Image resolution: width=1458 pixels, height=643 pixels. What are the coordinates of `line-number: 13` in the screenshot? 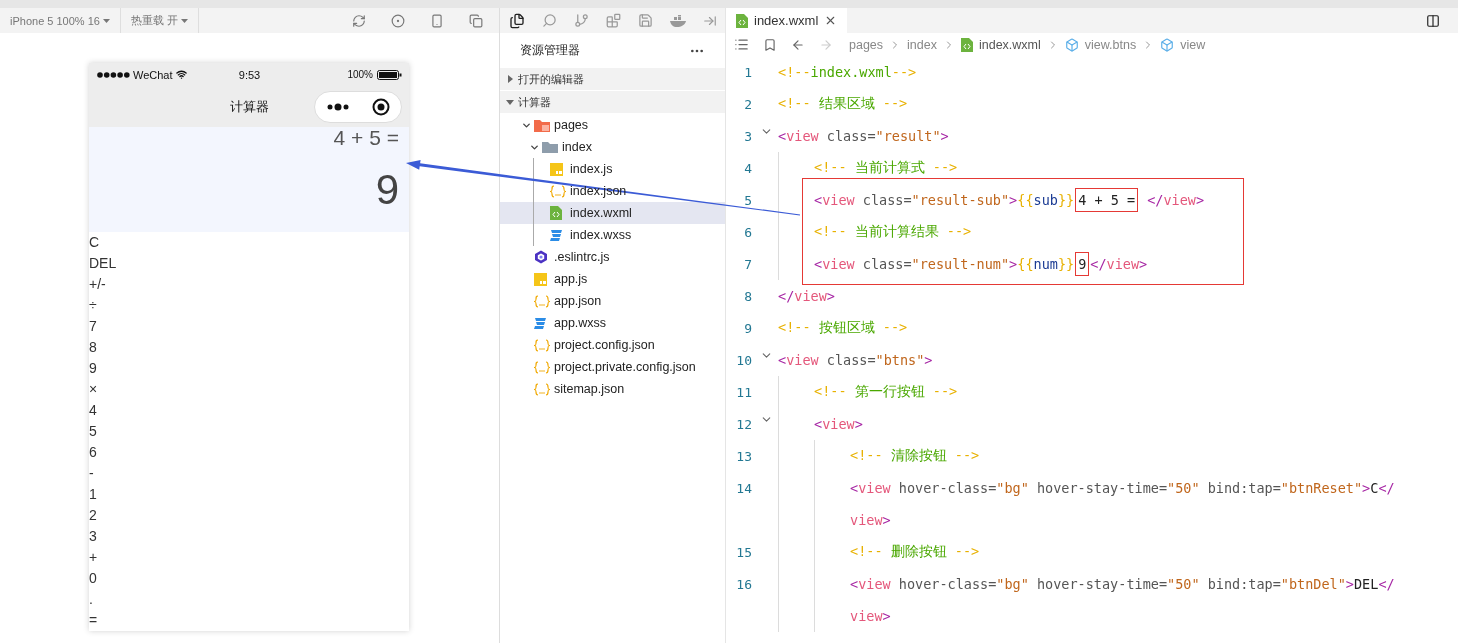 It's located at (744, 456).